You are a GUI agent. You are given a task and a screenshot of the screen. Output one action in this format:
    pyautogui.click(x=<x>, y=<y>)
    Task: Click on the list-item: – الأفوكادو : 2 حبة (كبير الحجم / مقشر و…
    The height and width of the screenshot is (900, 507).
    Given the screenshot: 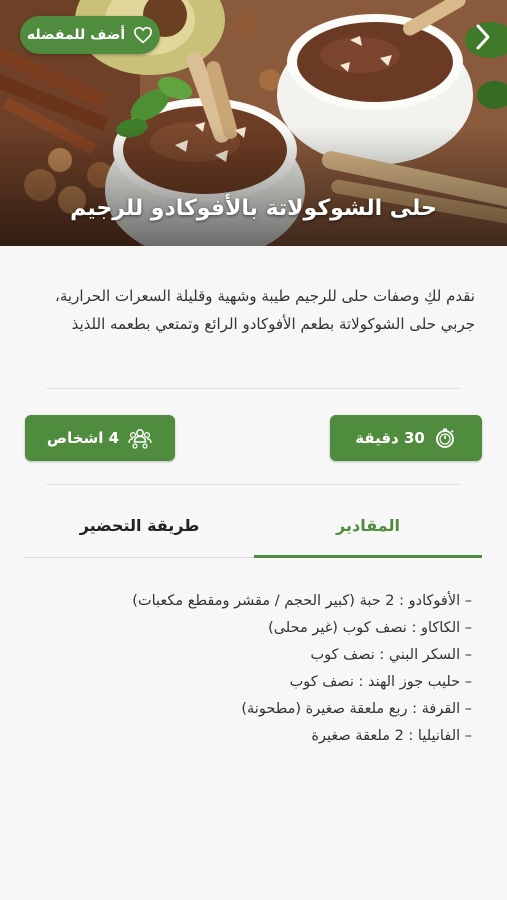 What is the action you would take?
    pyautogui.click(x=302, y=601)
    